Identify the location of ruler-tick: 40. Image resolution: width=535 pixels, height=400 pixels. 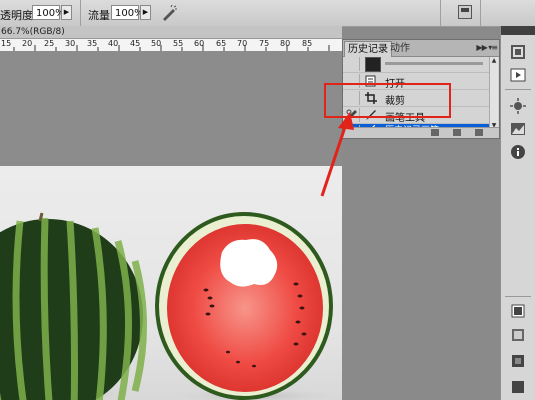
(113, 43).